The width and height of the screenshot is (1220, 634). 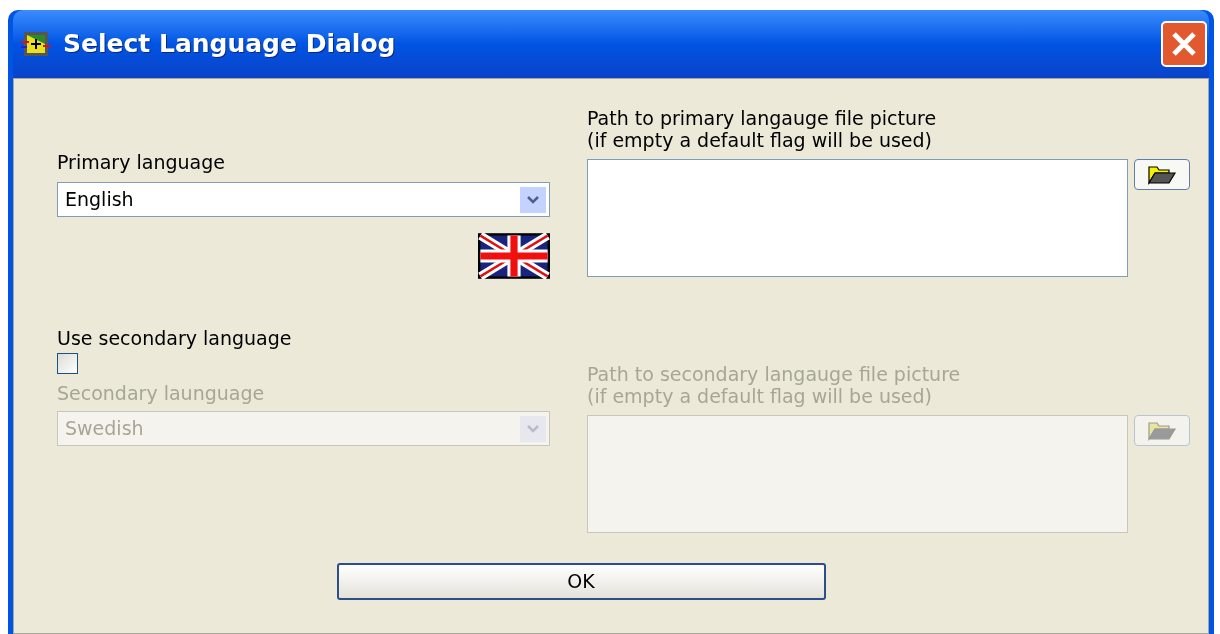 I want to click on picture-path-field, so click(x=857, y=218).